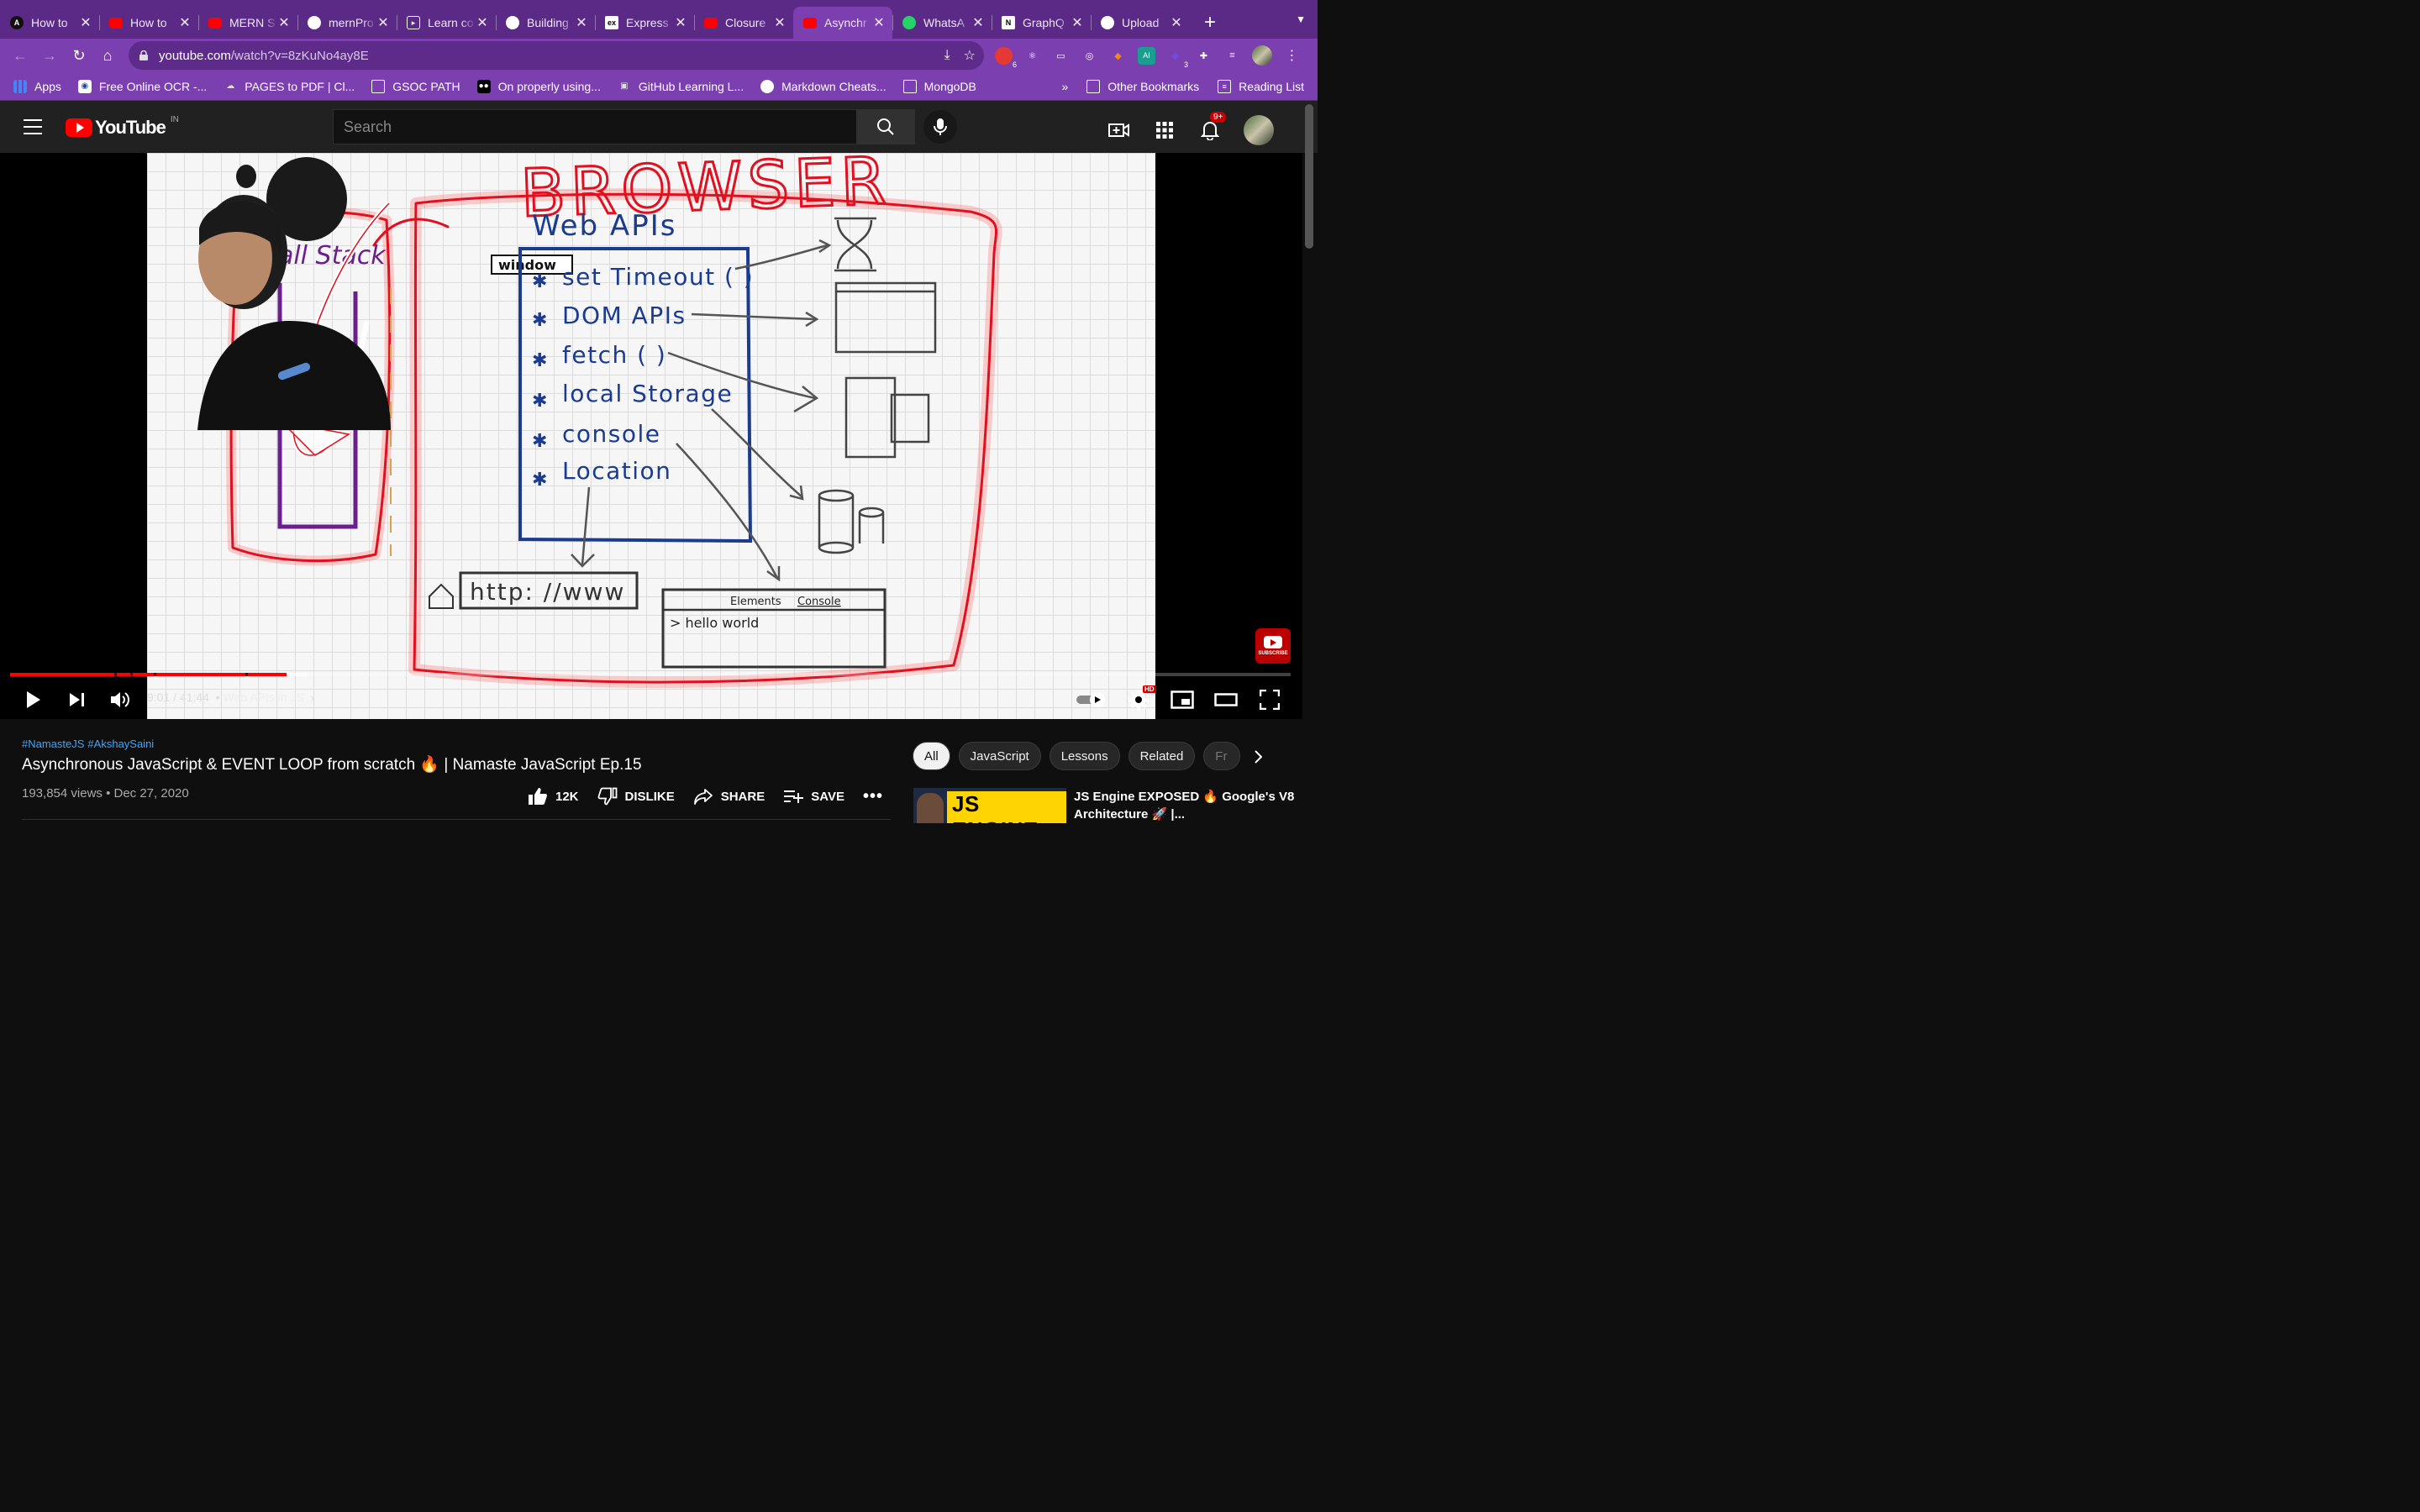 Image resolution: width=2420 pixels, height=1512 pixels. I want to click on more-vertical-icon: ⋮, so click(1292, 56).